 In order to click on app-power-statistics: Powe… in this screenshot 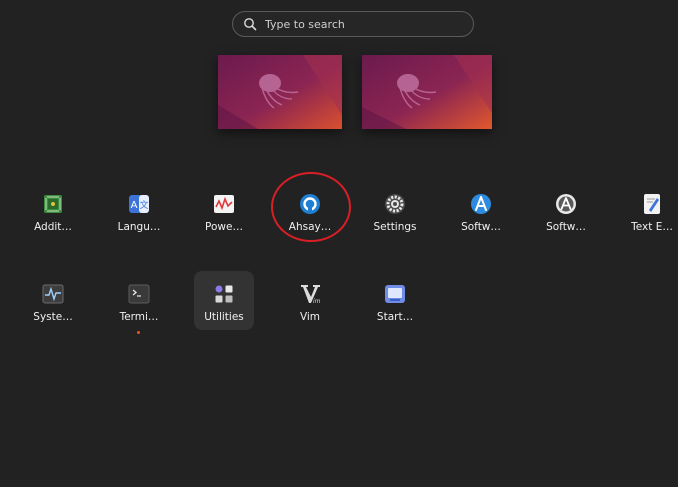, I will do `click(224, 223)`.